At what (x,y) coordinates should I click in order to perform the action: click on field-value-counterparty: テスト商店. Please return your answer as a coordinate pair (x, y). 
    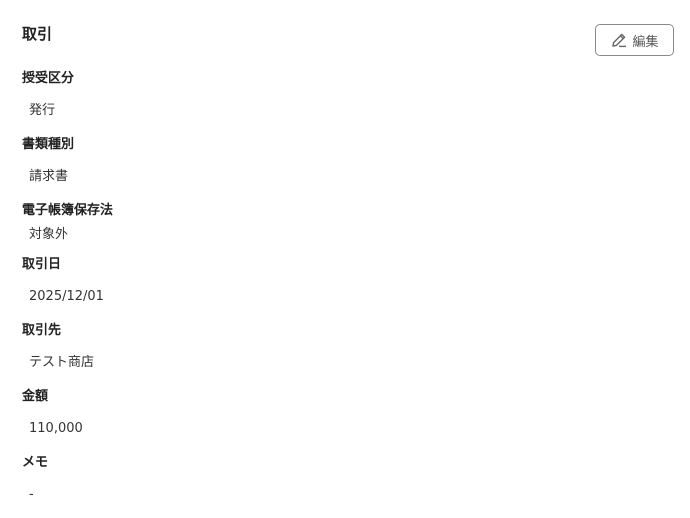
    Looking at the image, I should click on (62, 362).